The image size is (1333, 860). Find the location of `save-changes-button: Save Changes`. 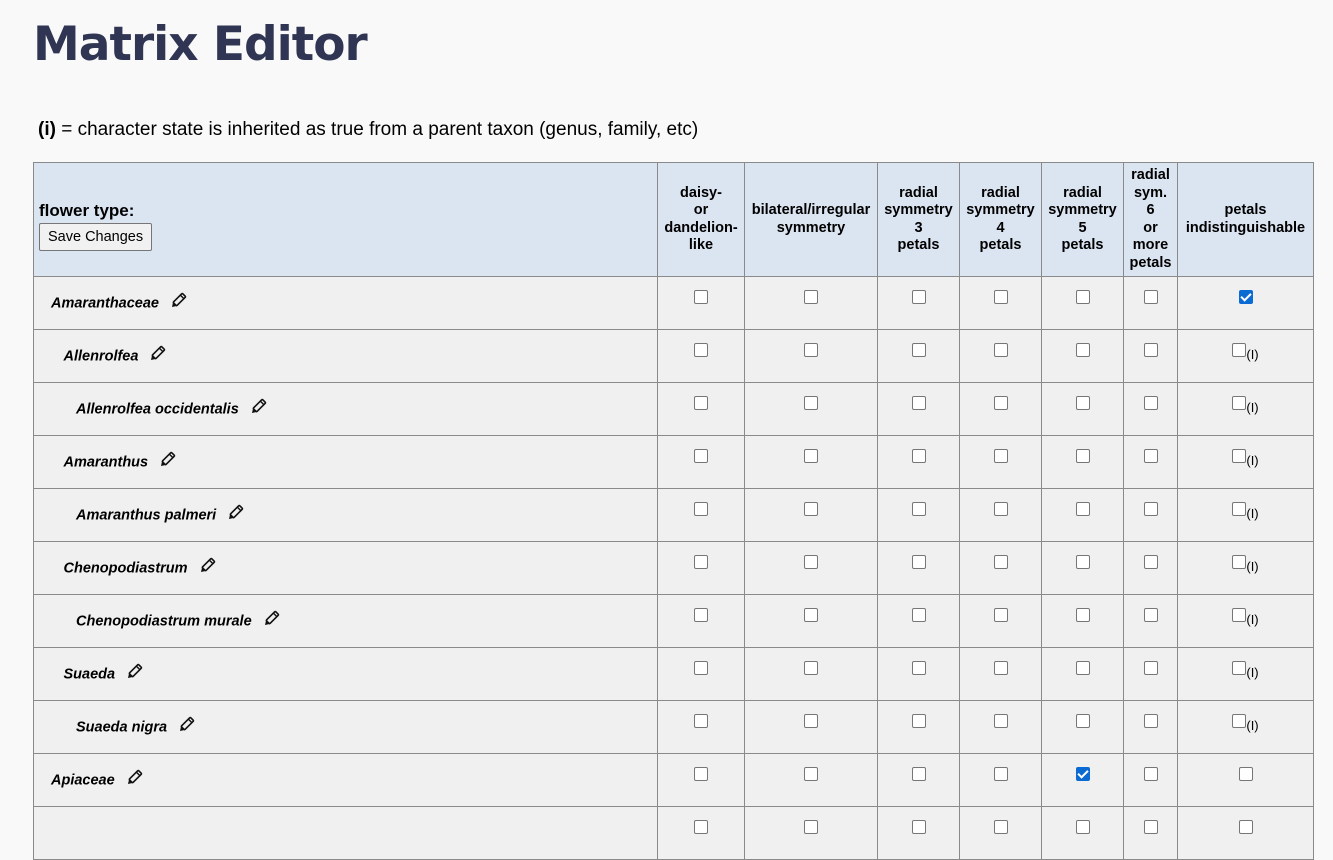

save-changes-button: Save Changes is located at coordinates (96, 236).